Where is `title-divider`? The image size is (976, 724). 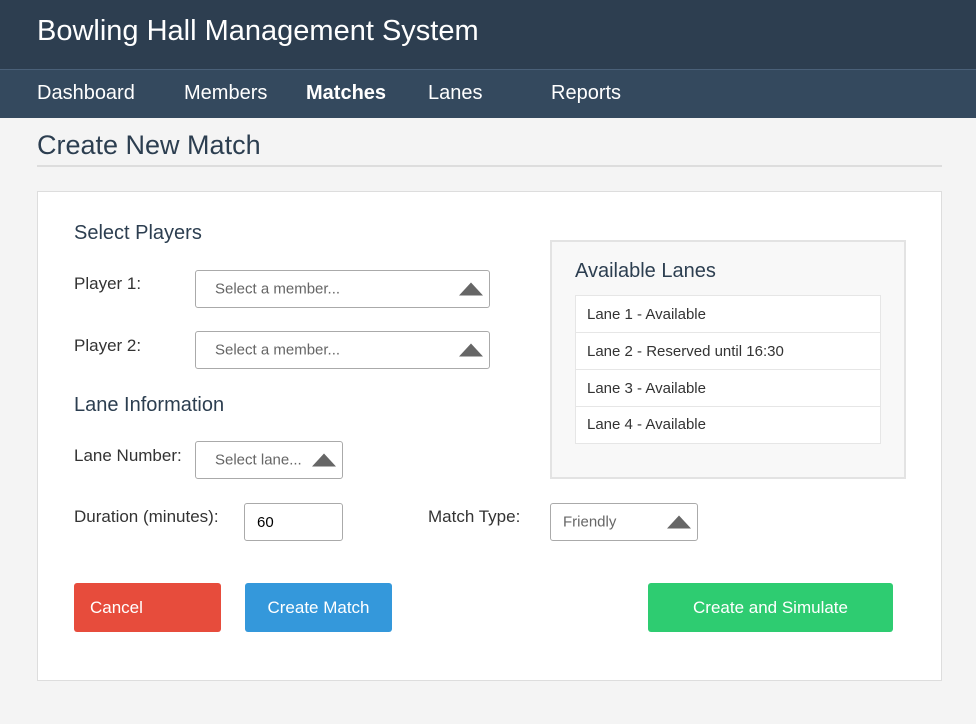
title-divider is located at coordinates (489, 166).